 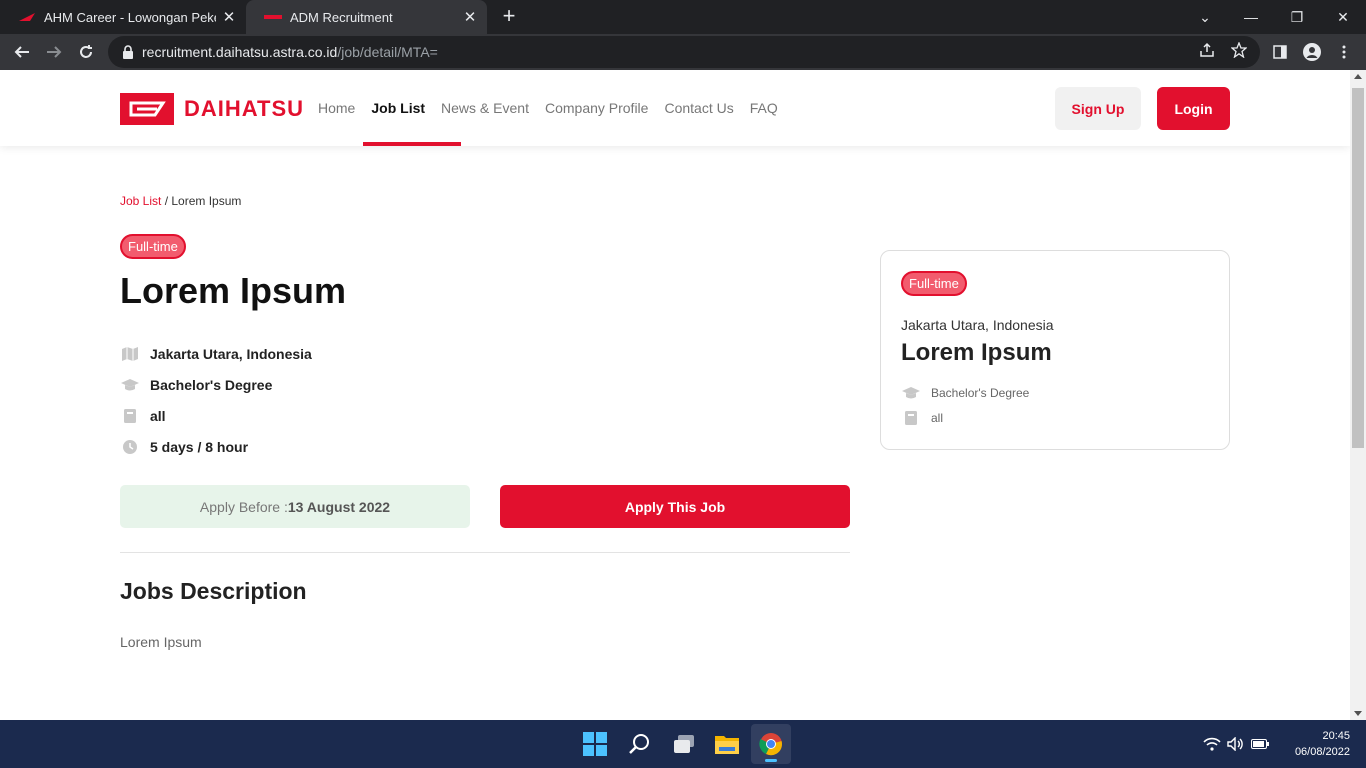 I want to click on menu-kebab-icon, so click(x=1344, y=52).